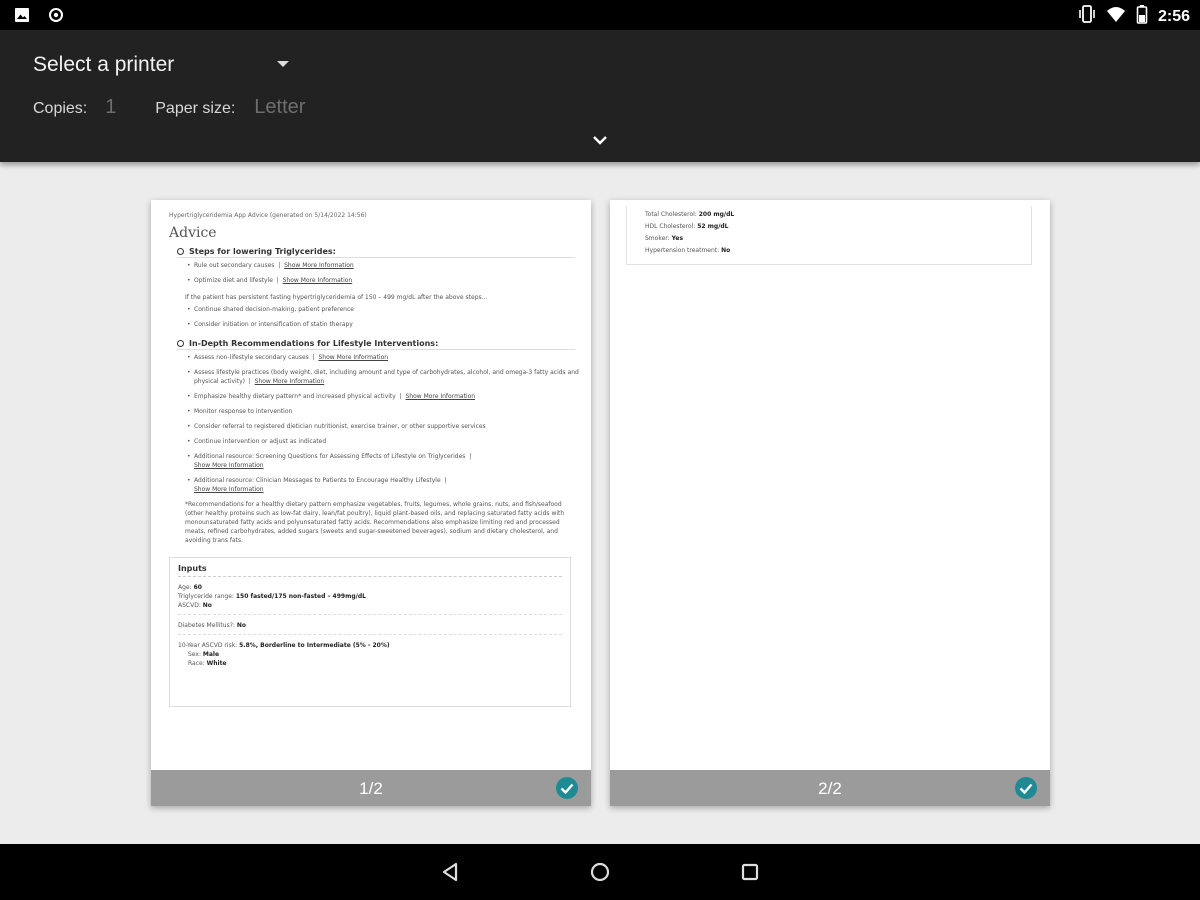 This screenshot has width=1200, height=900. Describe the element at coordinates (376, 252) in the screenshot. I see `section-title: Steps for lowering Triglycerides:` at that location.